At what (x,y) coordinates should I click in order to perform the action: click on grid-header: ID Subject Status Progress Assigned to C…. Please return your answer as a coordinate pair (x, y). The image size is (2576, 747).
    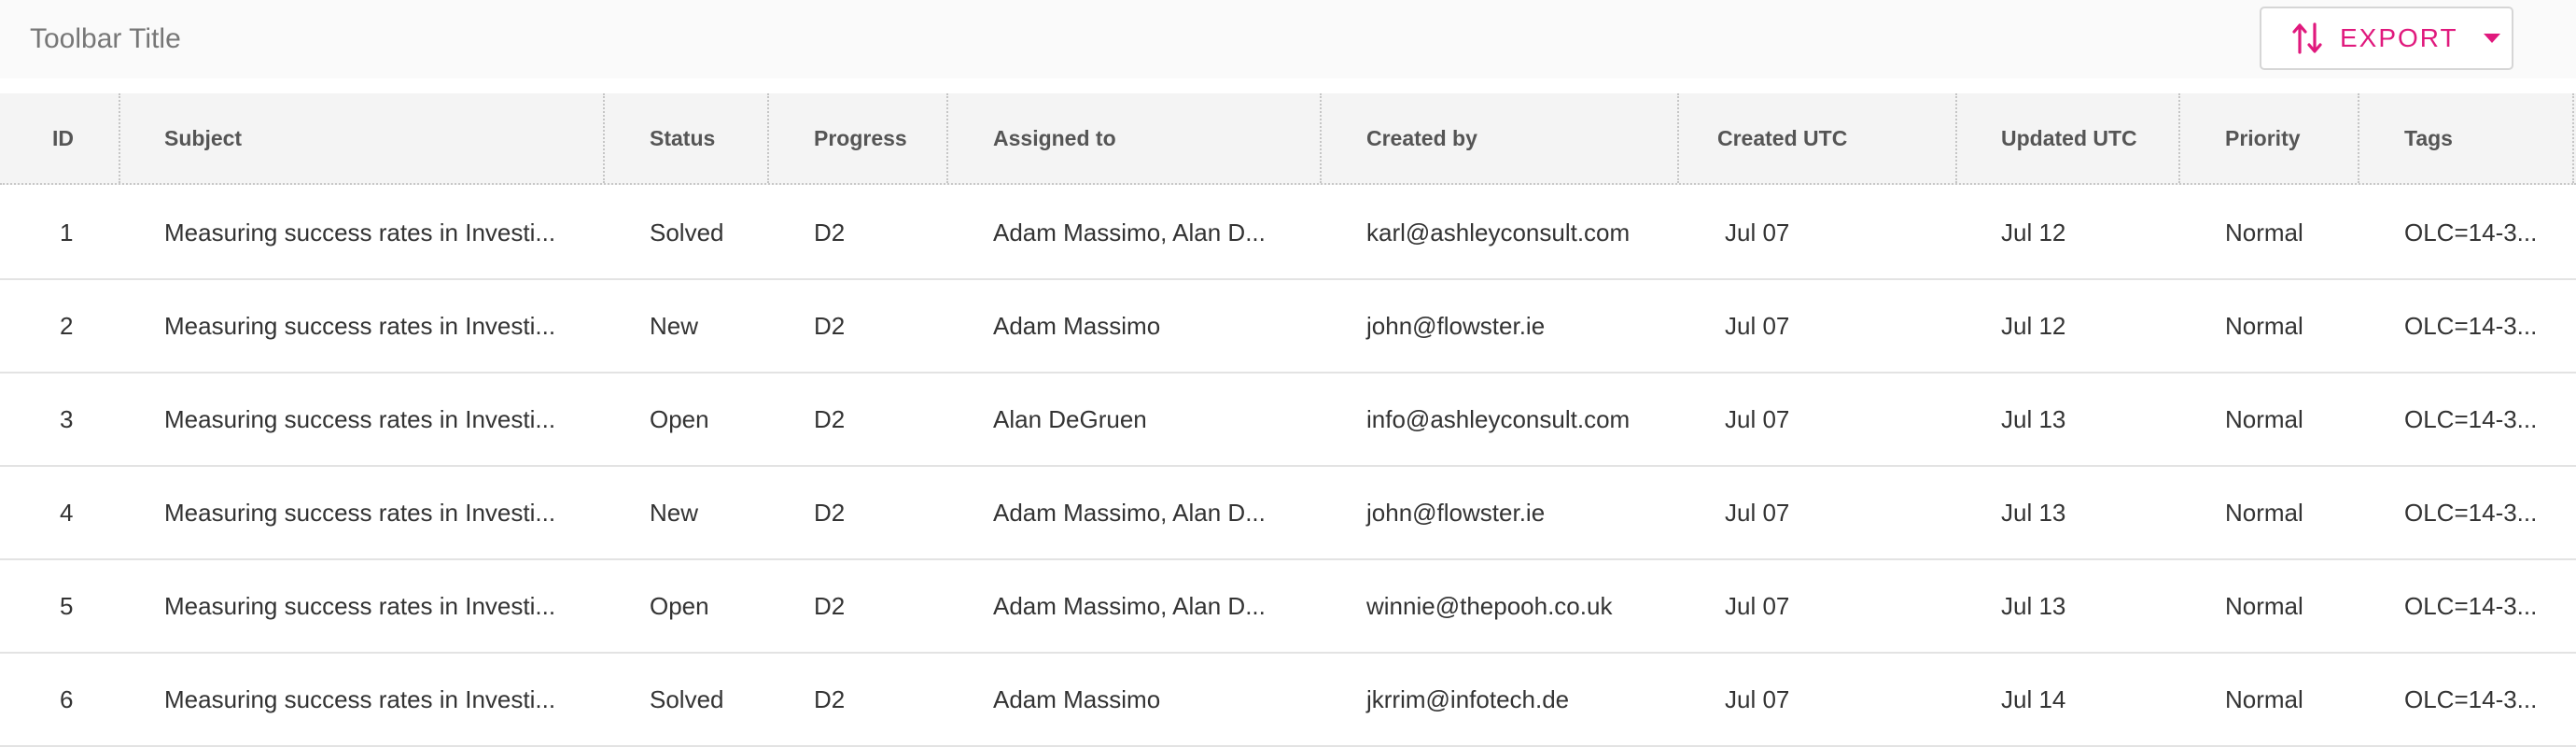
    Looking at the image, I should click on (1288, 139).